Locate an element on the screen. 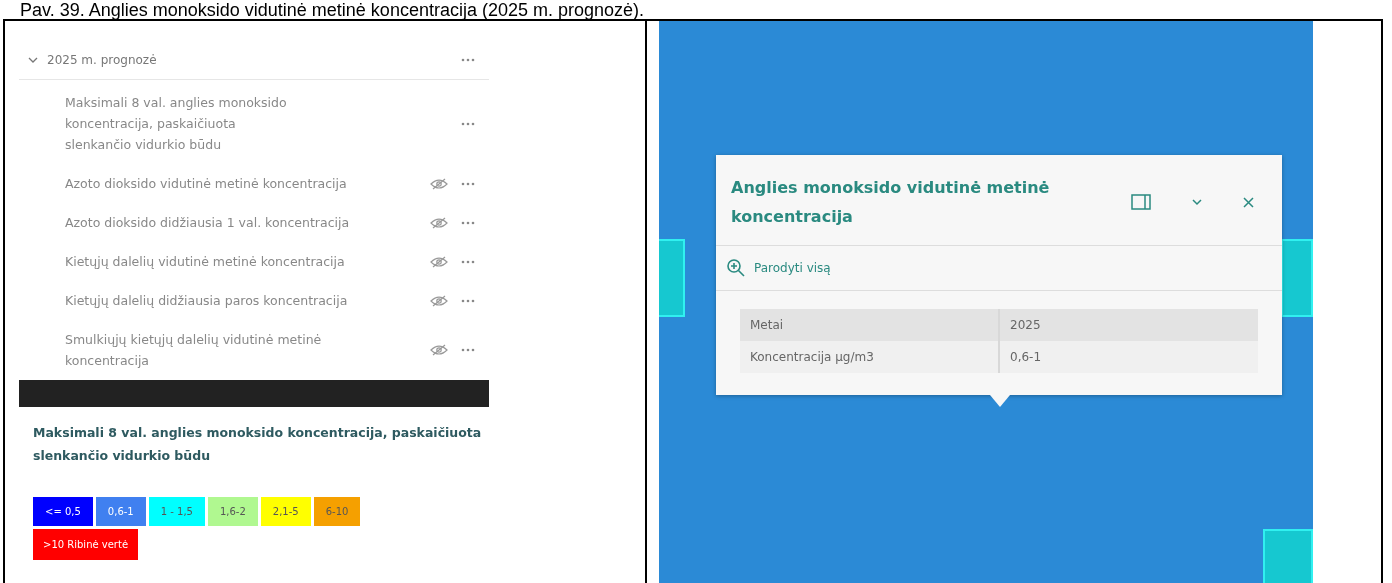 The image size is (1392, 583). legend-swatch: 2,1-5 is located at coordinates (285, 511).